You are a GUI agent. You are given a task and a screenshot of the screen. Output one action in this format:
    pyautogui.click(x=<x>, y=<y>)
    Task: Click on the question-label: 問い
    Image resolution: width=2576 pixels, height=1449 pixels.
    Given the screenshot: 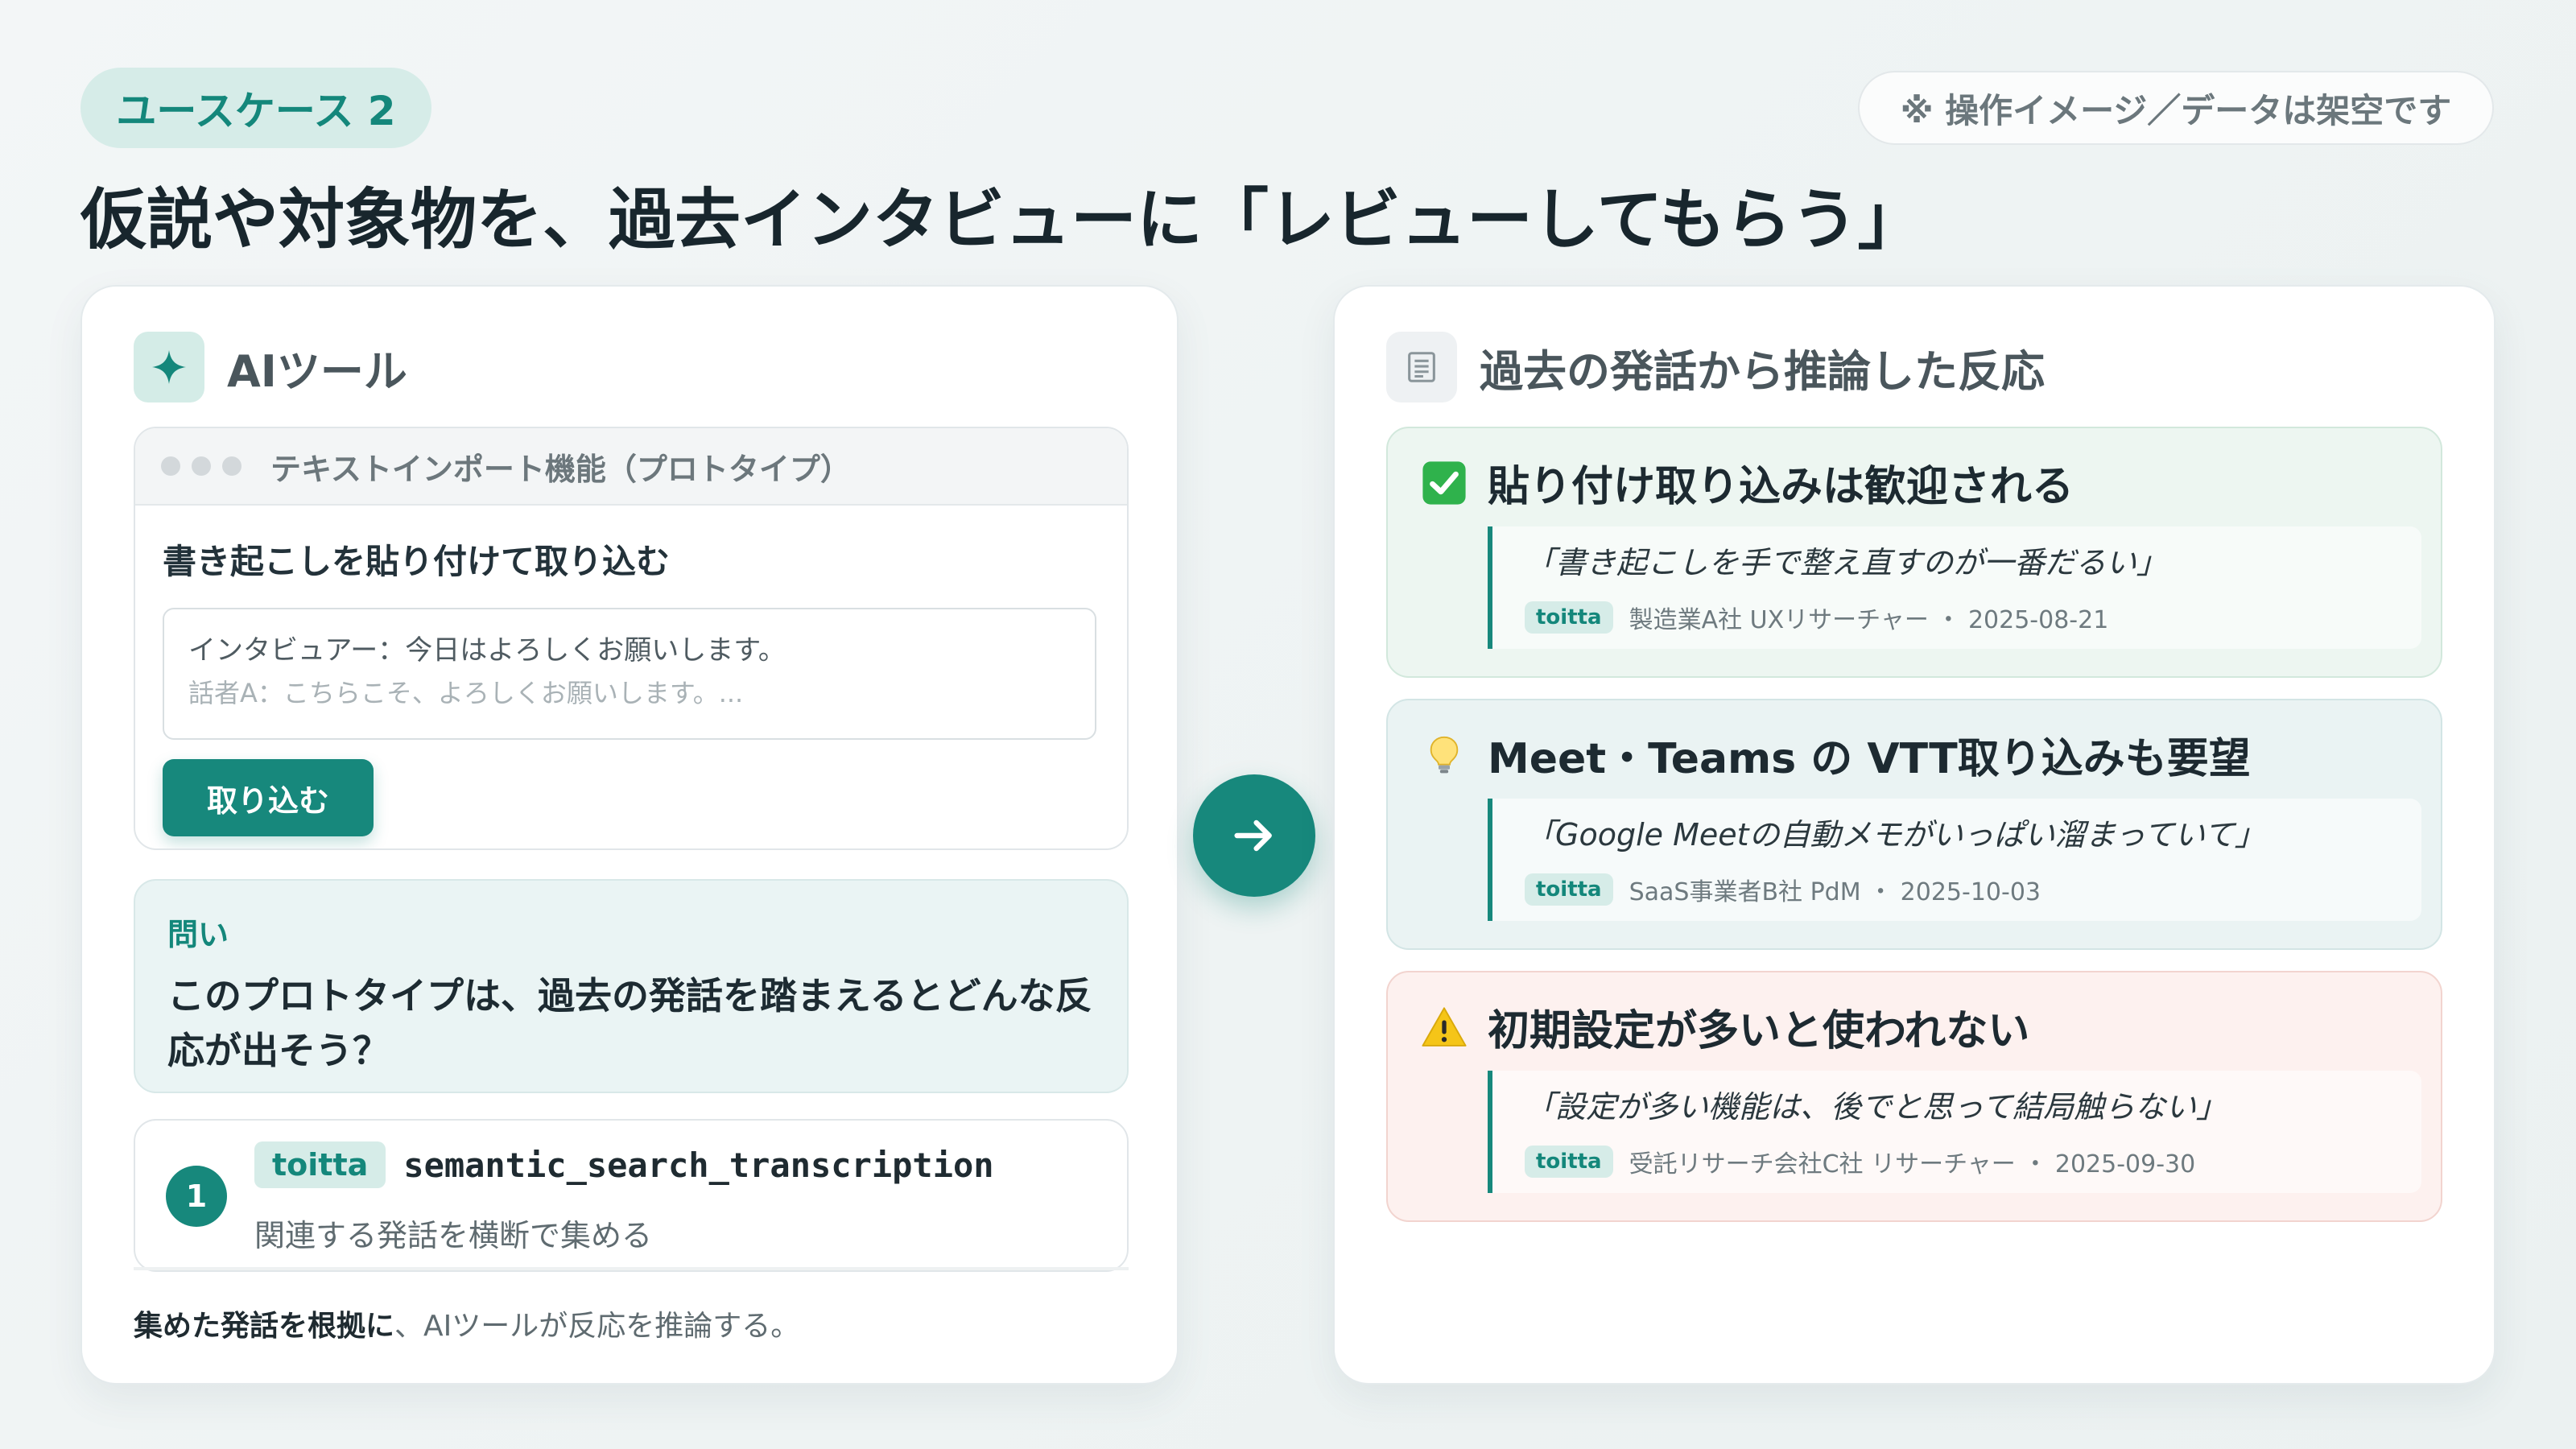 What is the action you would take?
    pyautogui.click(x=198, y=934)
    